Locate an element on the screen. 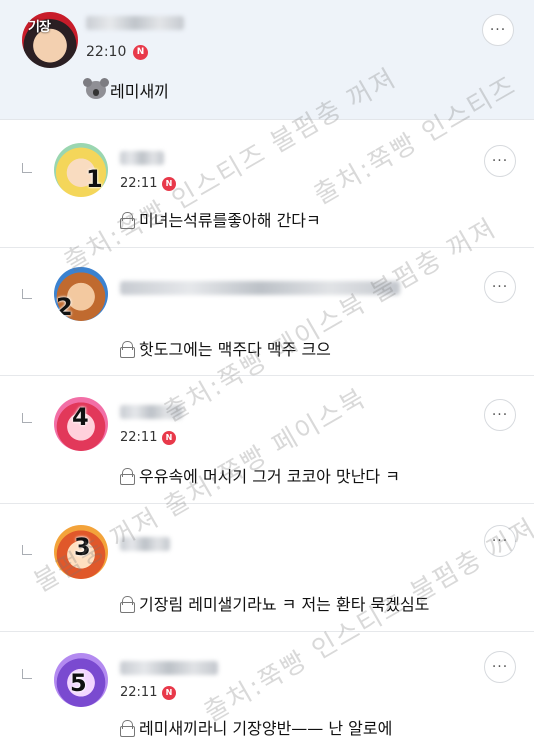 This screenshot has width=534, height=753. comment-text: 우유속에 머시기 그거 코코아 맛난다 ㅋ is located at coordinates (269, 476).